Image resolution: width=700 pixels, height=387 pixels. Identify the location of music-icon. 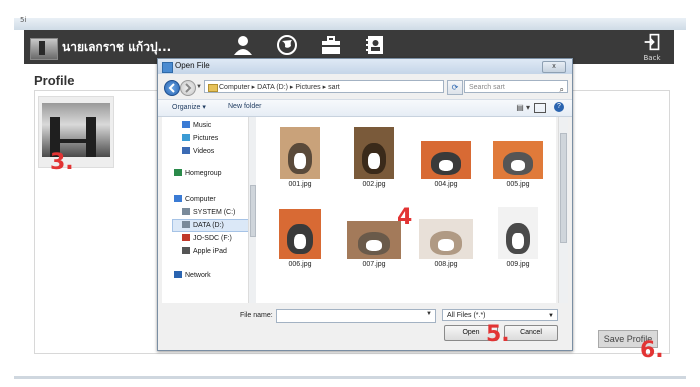
(186, 124).